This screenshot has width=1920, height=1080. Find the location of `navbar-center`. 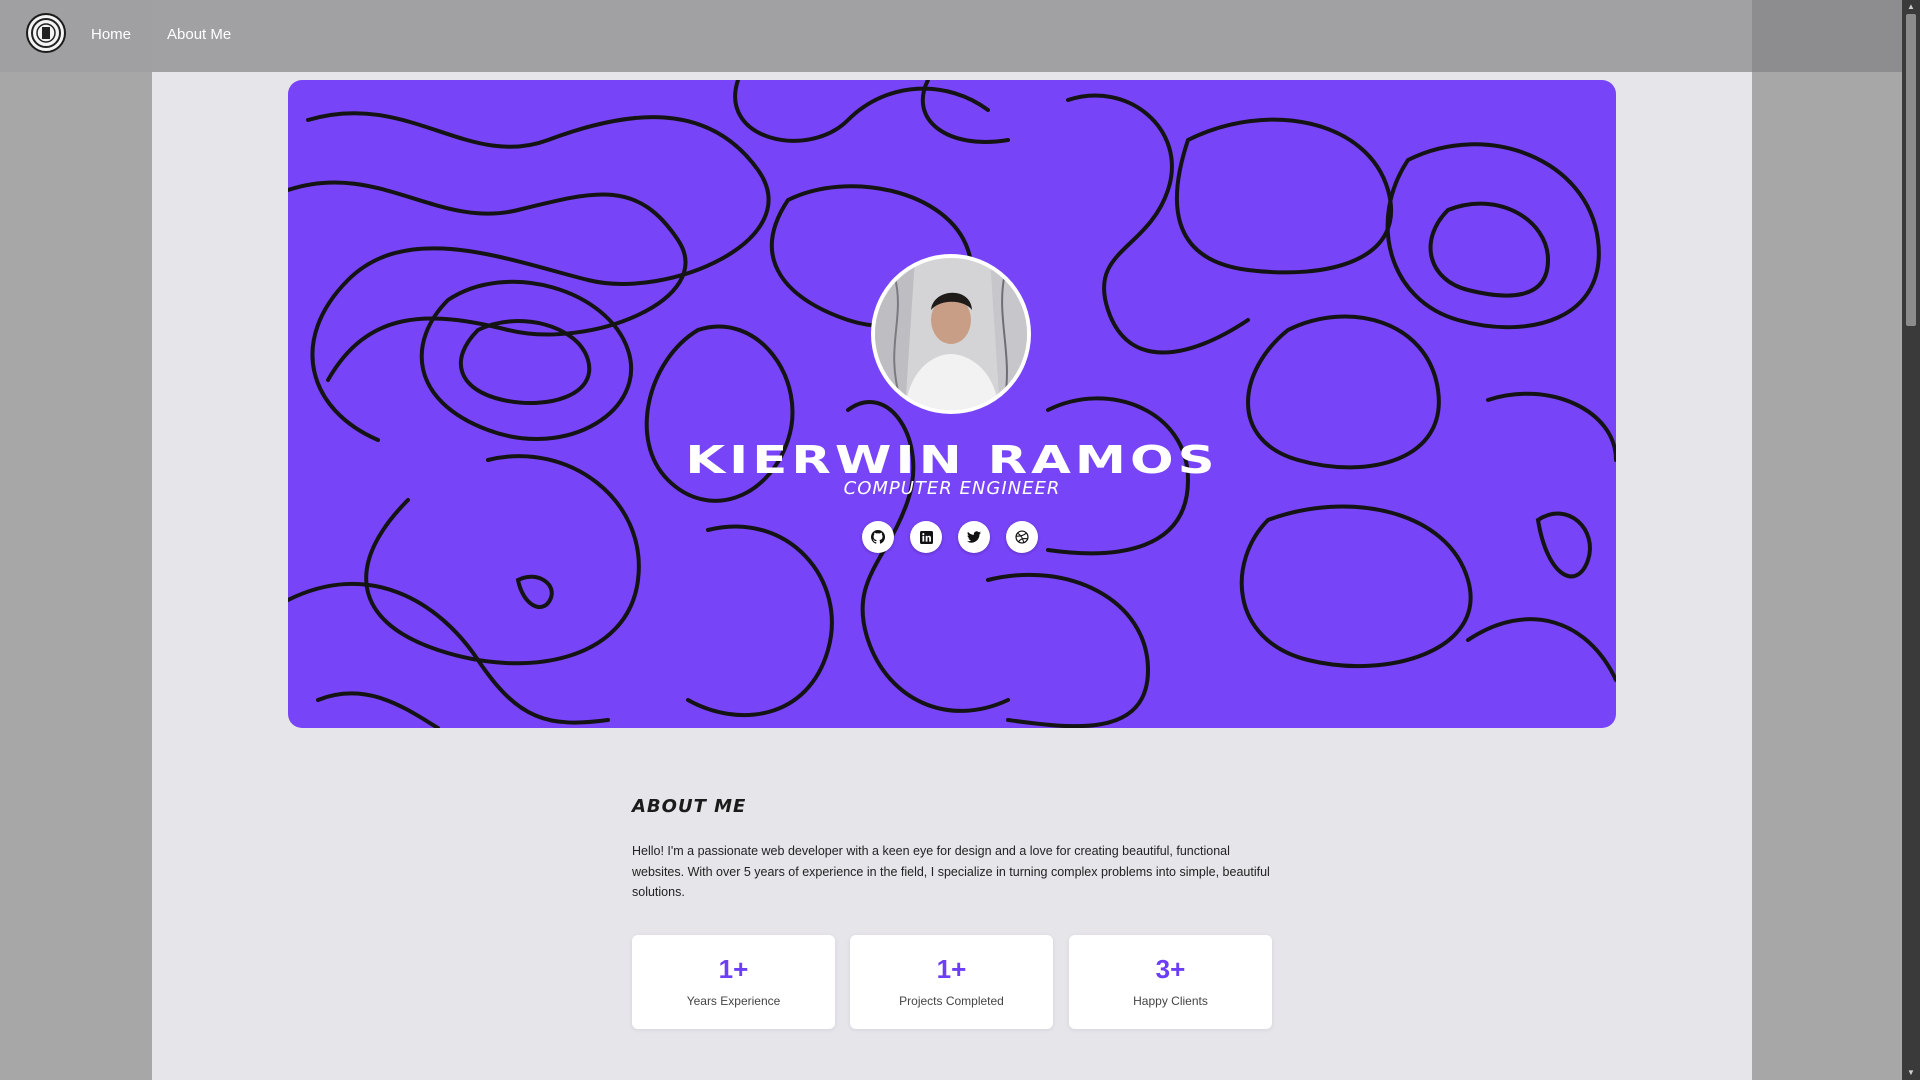

navbar-center is located at coordinates (952, 36).